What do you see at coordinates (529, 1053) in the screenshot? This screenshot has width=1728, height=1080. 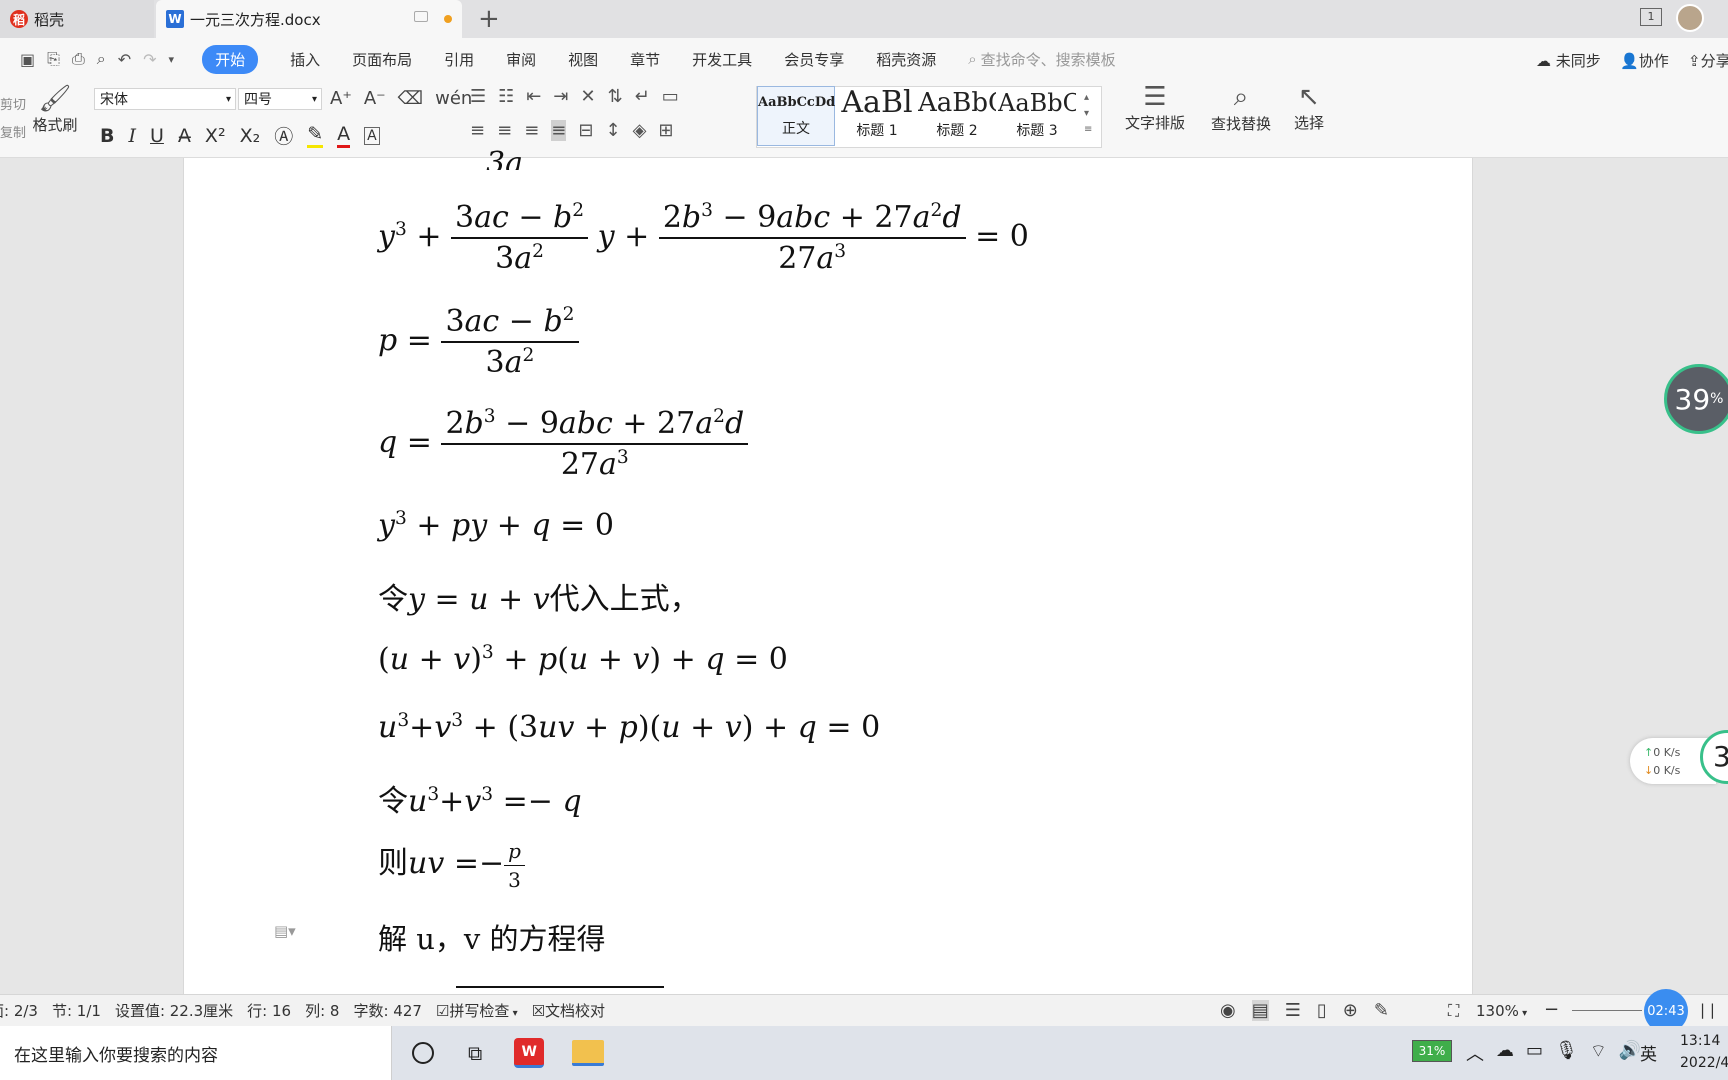 I see `wps-app-icon: W` at bounding box center [529, 1053].